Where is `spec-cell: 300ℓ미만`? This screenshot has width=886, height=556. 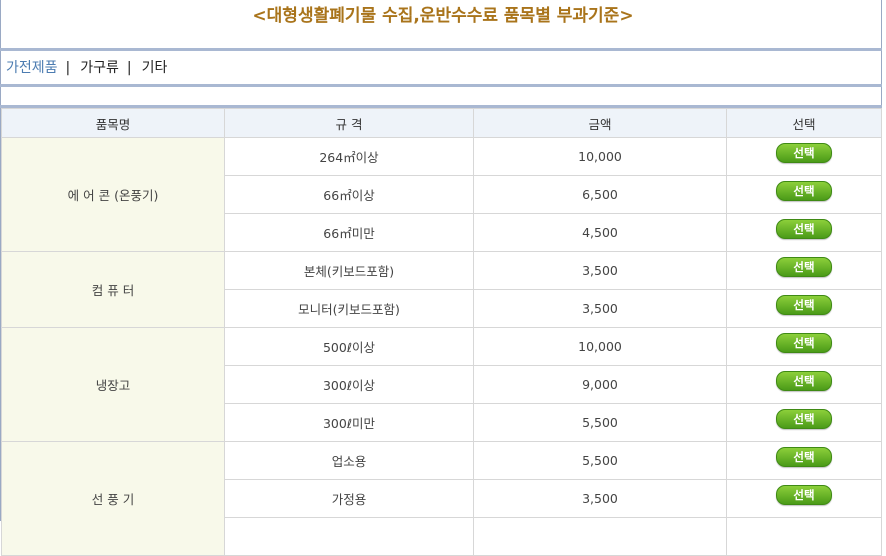 spec-cell: 300ℓ미만 is located at coordinates (349, 422).